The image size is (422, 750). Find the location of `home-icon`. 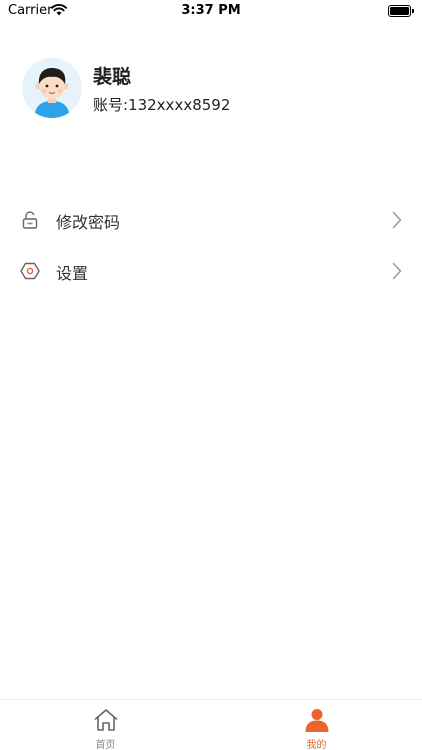

home-icon is located at coordinates (106, 720).